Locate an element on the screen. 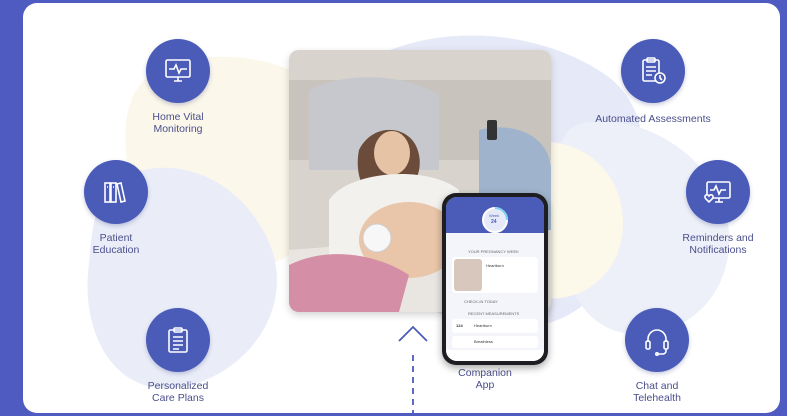 This screenshot has width=787, height=416. clipboard-icon is located at coordinates (178, 340).